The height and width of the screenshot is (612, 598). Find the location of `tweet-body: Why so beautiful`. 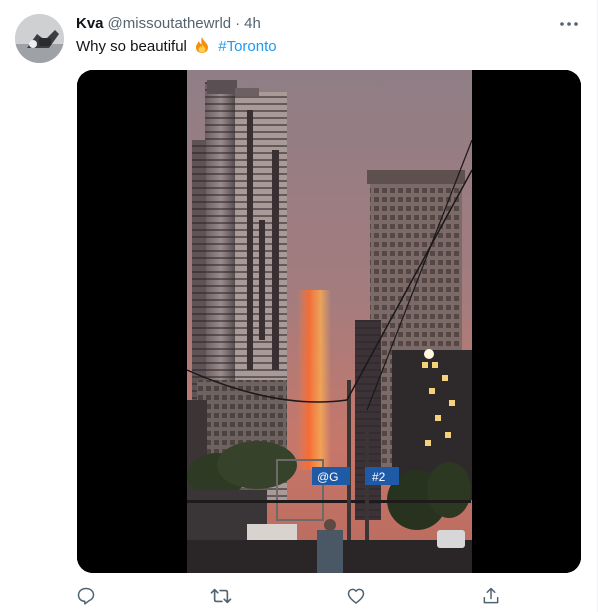

tweet-body: Why so beautiful is located at coordinates (131, 46).